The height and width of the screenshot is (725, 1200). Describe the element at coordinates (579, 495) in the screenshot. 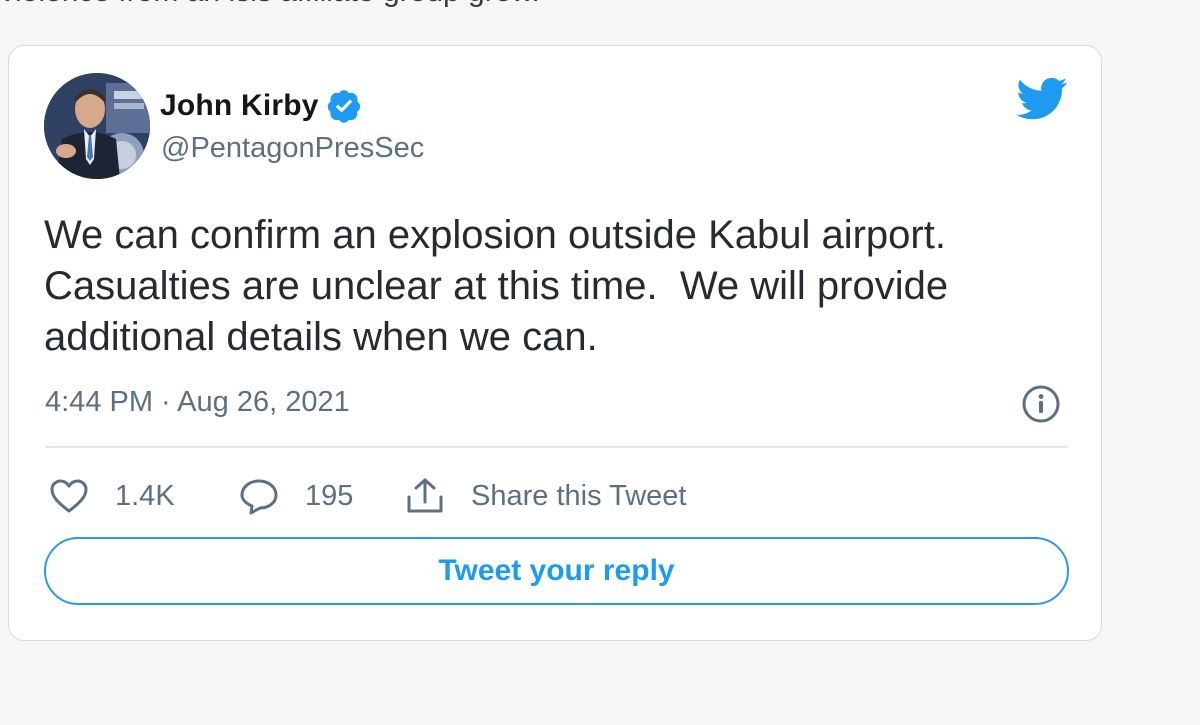

I see `share-label: Share this Tweet` at that location.